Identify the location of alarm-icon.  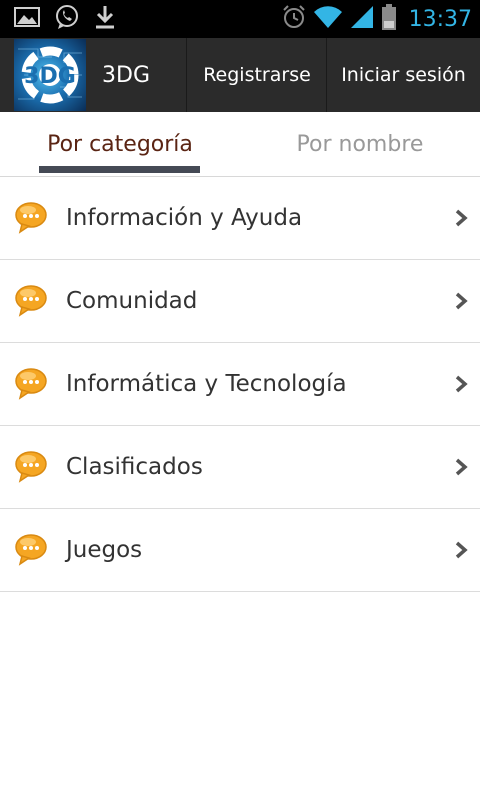
(294, 19).